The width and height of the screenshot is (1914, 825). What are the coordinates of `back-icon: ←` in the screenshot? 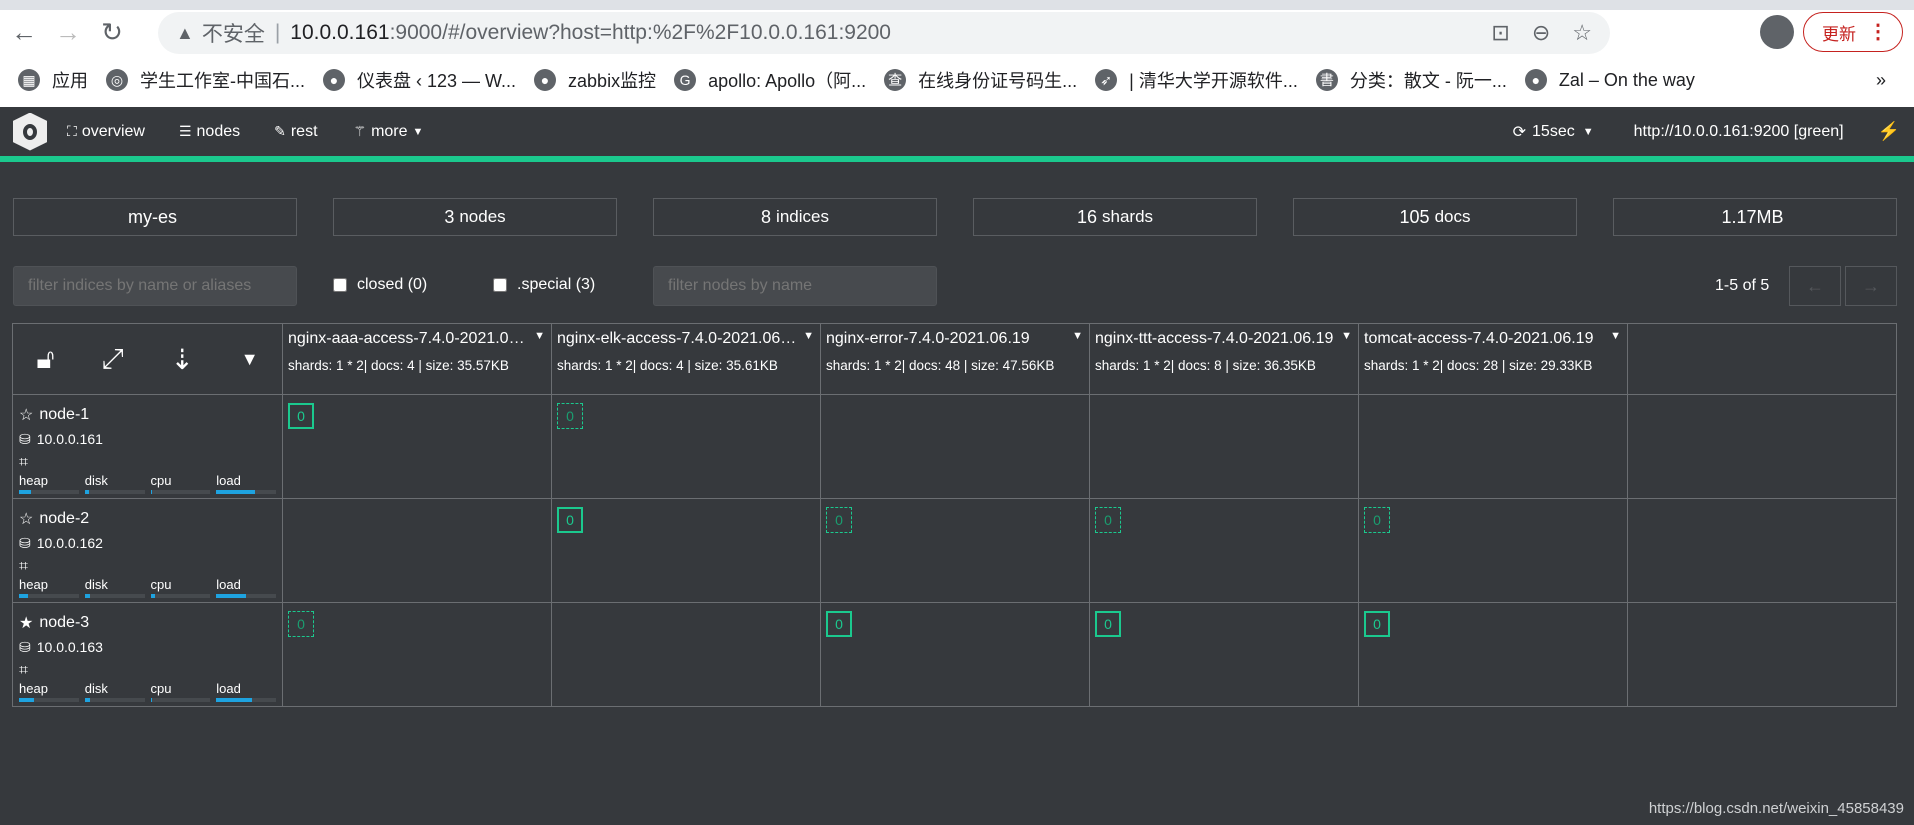 It's located at (24, 32).